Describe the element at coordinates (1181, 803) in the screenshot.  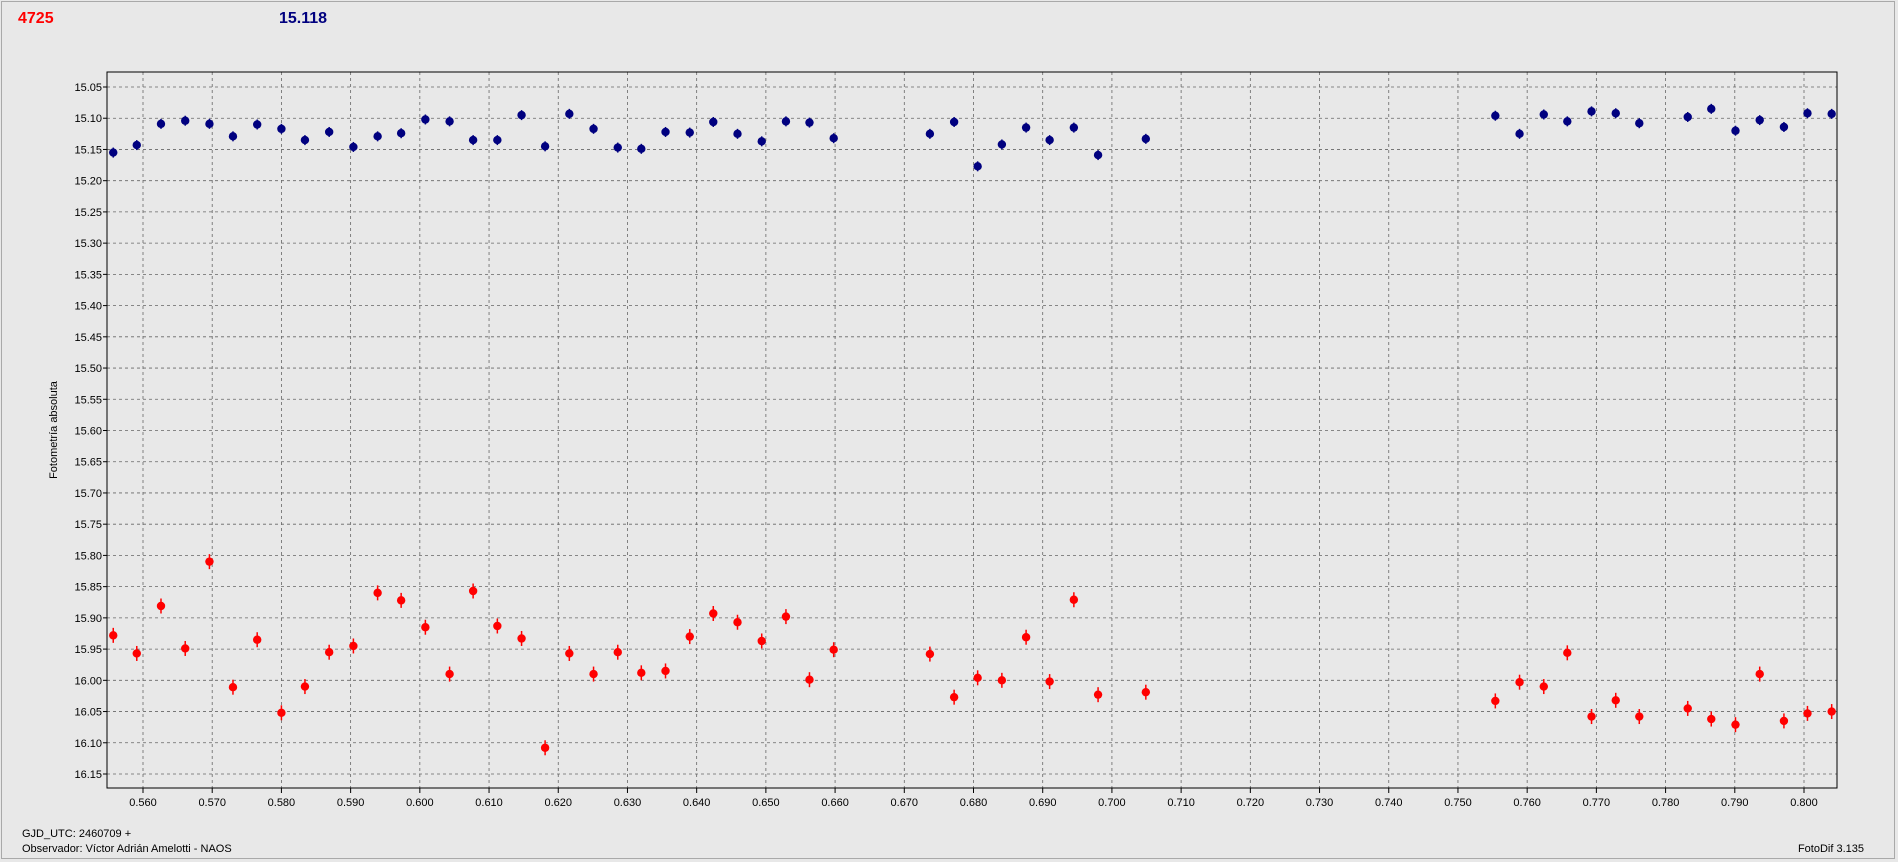
I see `x-tick-label: 0.710` at that location.